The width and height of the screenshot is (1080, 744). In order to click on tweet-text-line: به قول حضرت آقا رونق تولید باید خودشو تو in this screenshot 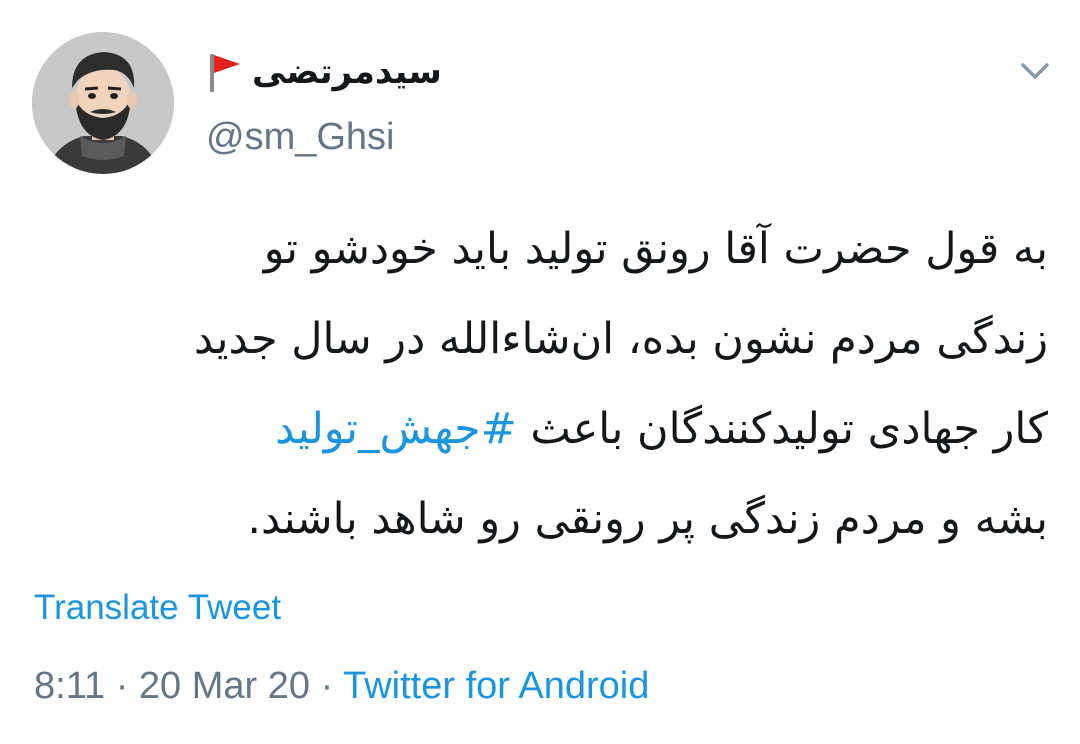, I will do `click(655, 249)`.